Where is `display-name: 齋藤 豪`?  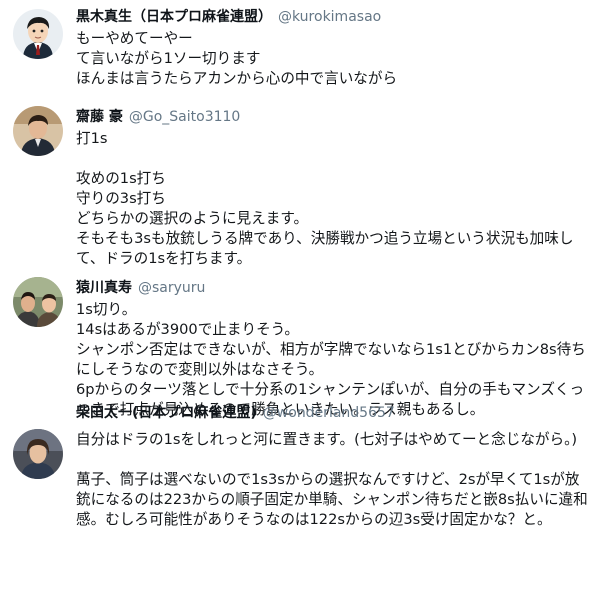 display-name: 齋藤 豪 is located at coordinates (99, 117).